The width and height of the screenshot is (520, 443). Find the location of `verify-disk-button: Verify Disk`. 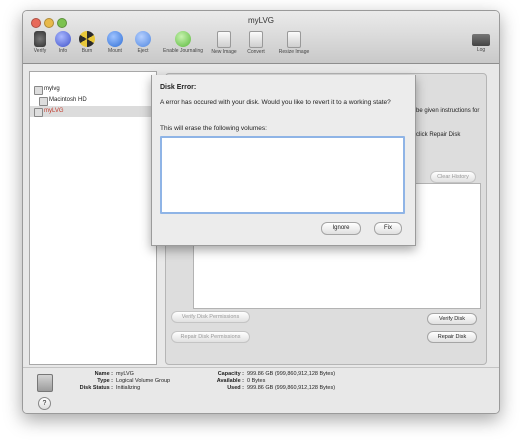

verify-disk-button: Verify Disk is located at coordinates (452, 319).